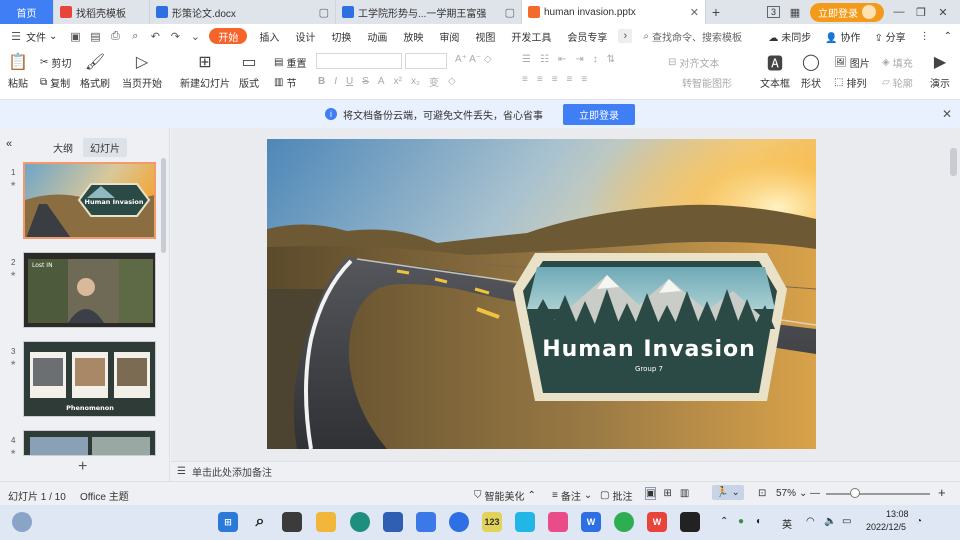  What do you see at coordinates (694, 12) in the screenshot?
I see `tab-close-icon: ✕` at bounding box center [694, 12].